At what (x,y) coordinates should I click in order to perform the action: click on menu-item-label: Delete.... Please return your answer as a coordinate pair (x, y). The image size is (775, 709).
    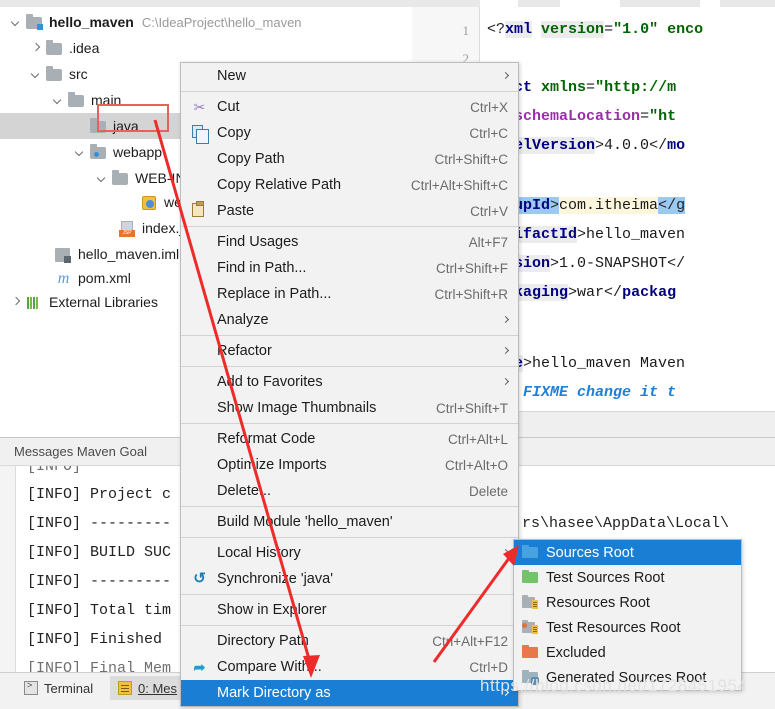
    Looking at the image, I should click on (244, 491).